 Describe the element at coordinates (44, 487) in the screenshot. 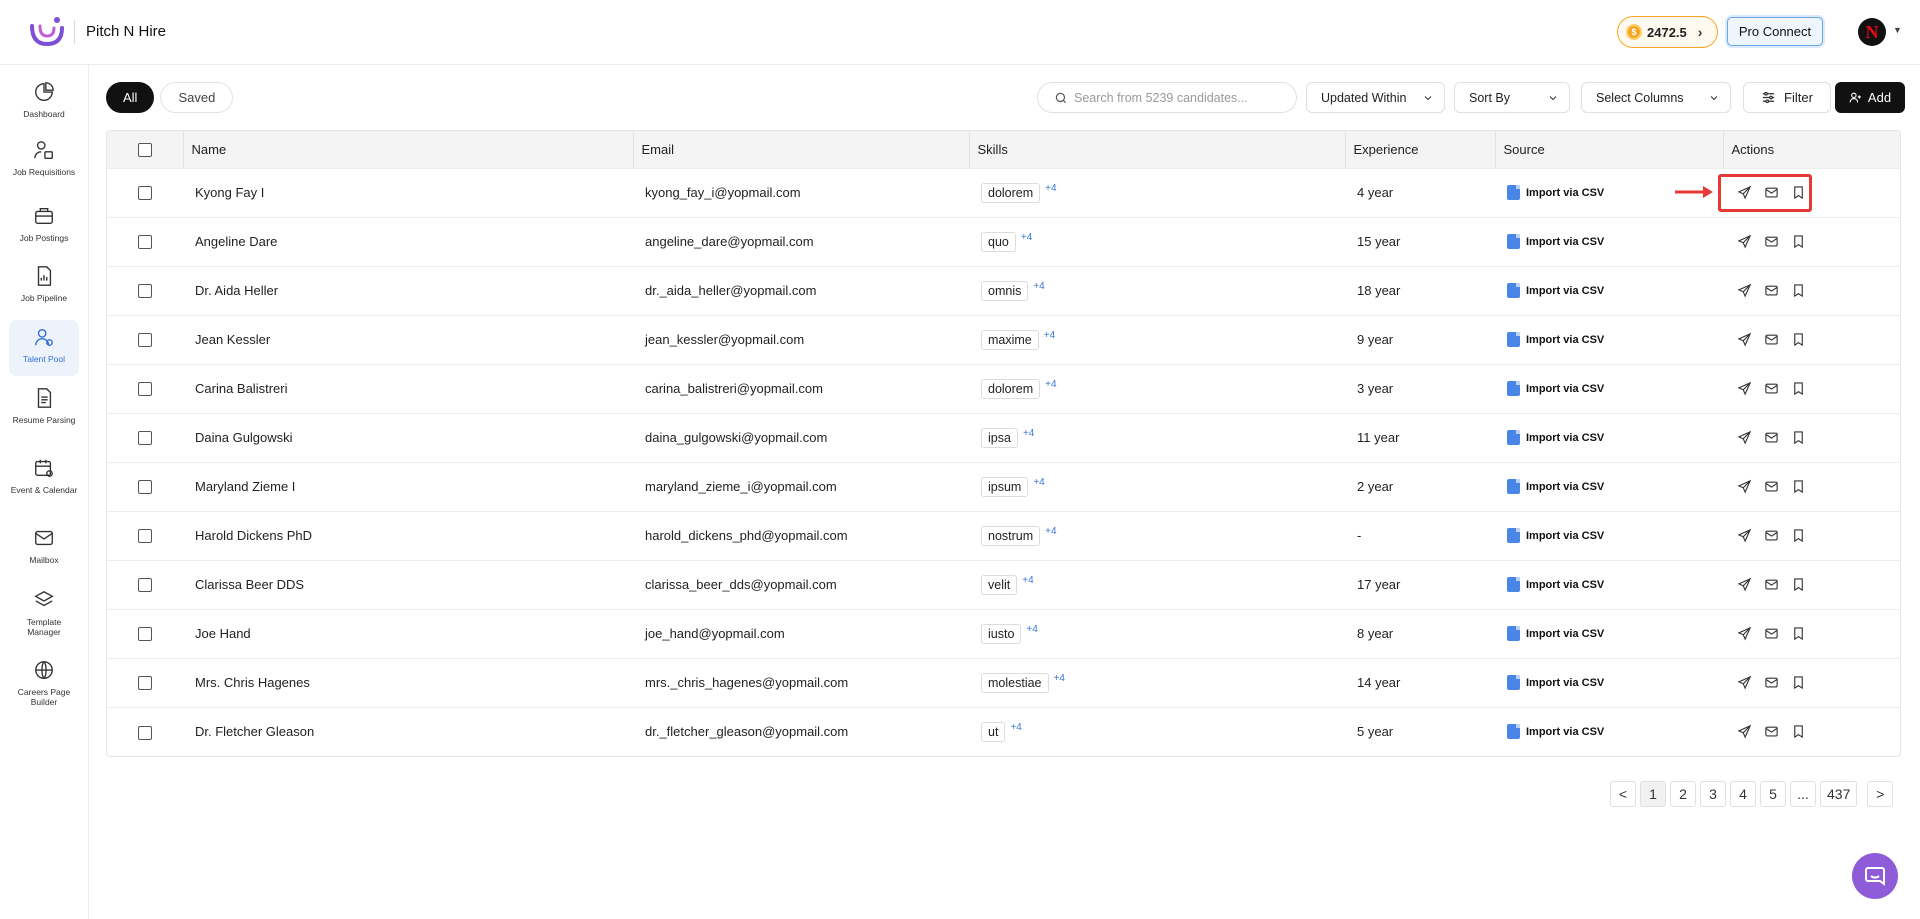

I see `sidebar-item-event-calendar: Event & Calendar` at that location.